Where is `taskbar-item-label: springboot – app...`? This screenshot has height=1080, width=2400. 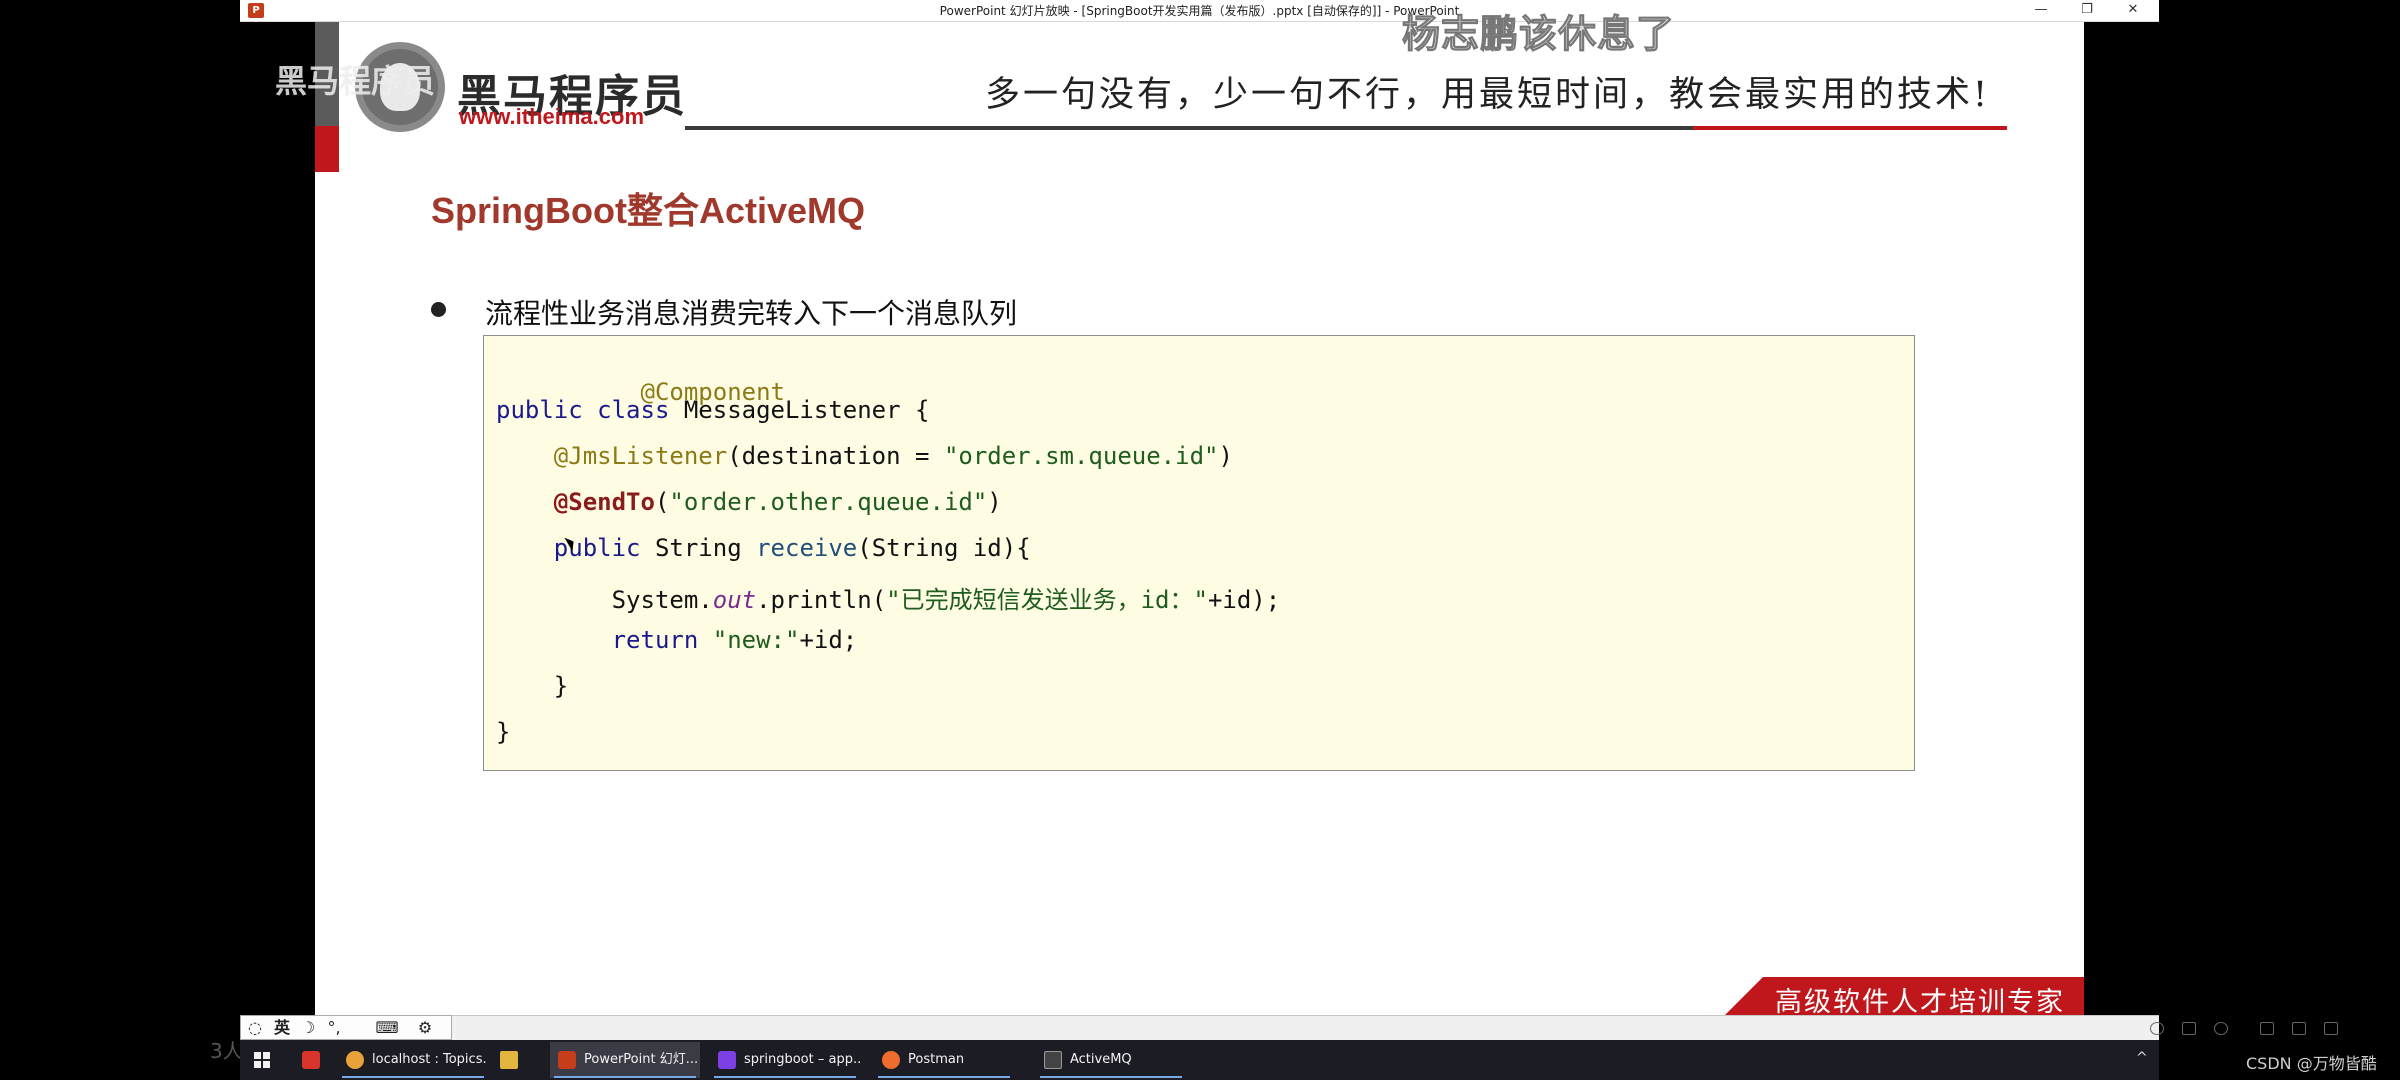 taskbar-item-label: springboot – app... is located at coordinates (802, 1059).